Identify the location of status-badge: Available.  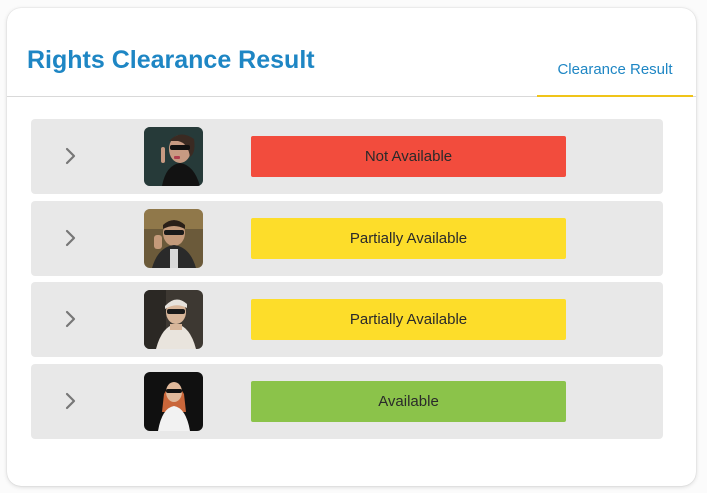
(408, 401).